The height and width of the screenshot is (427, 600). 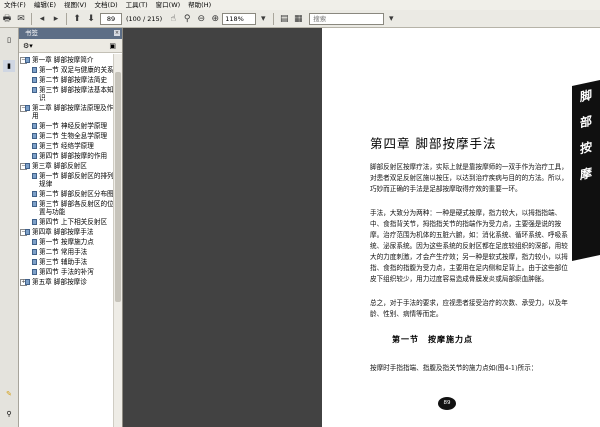 I want to click on page-number-input: 89, so click(x=111, y=18).